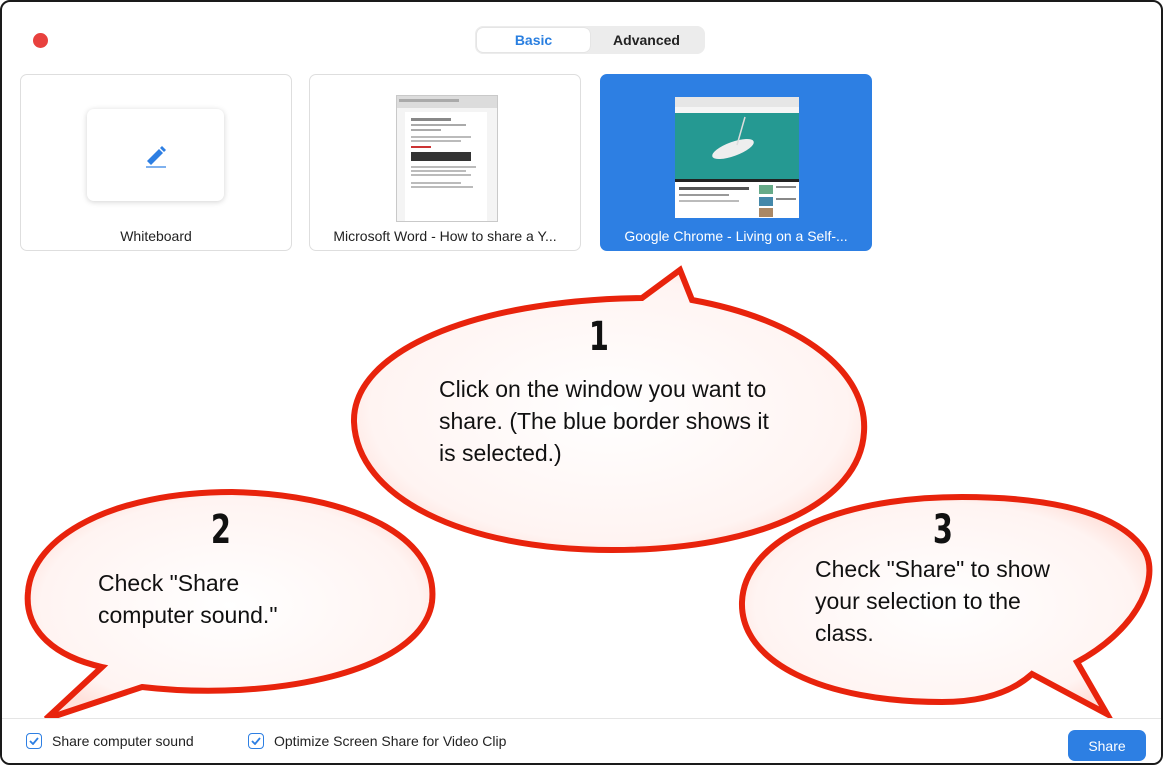 The width and height of the screenshot is (1163, 765). I want to click on optimize-video-checkbox: Optimize Screen Share for Video Clip, so click(377, 741).